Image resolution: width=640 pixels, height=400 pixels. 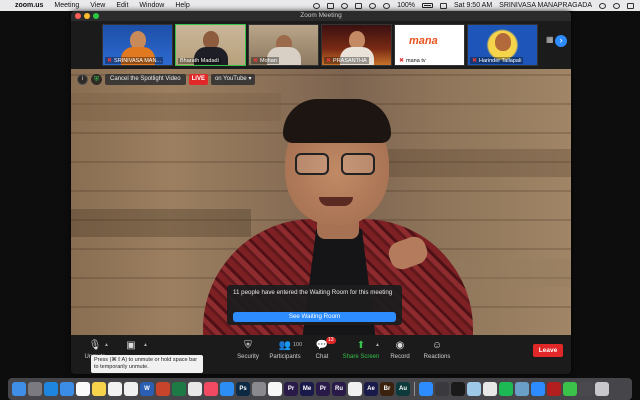 I want to click on control-center-icon, so click(x=630, y=5).